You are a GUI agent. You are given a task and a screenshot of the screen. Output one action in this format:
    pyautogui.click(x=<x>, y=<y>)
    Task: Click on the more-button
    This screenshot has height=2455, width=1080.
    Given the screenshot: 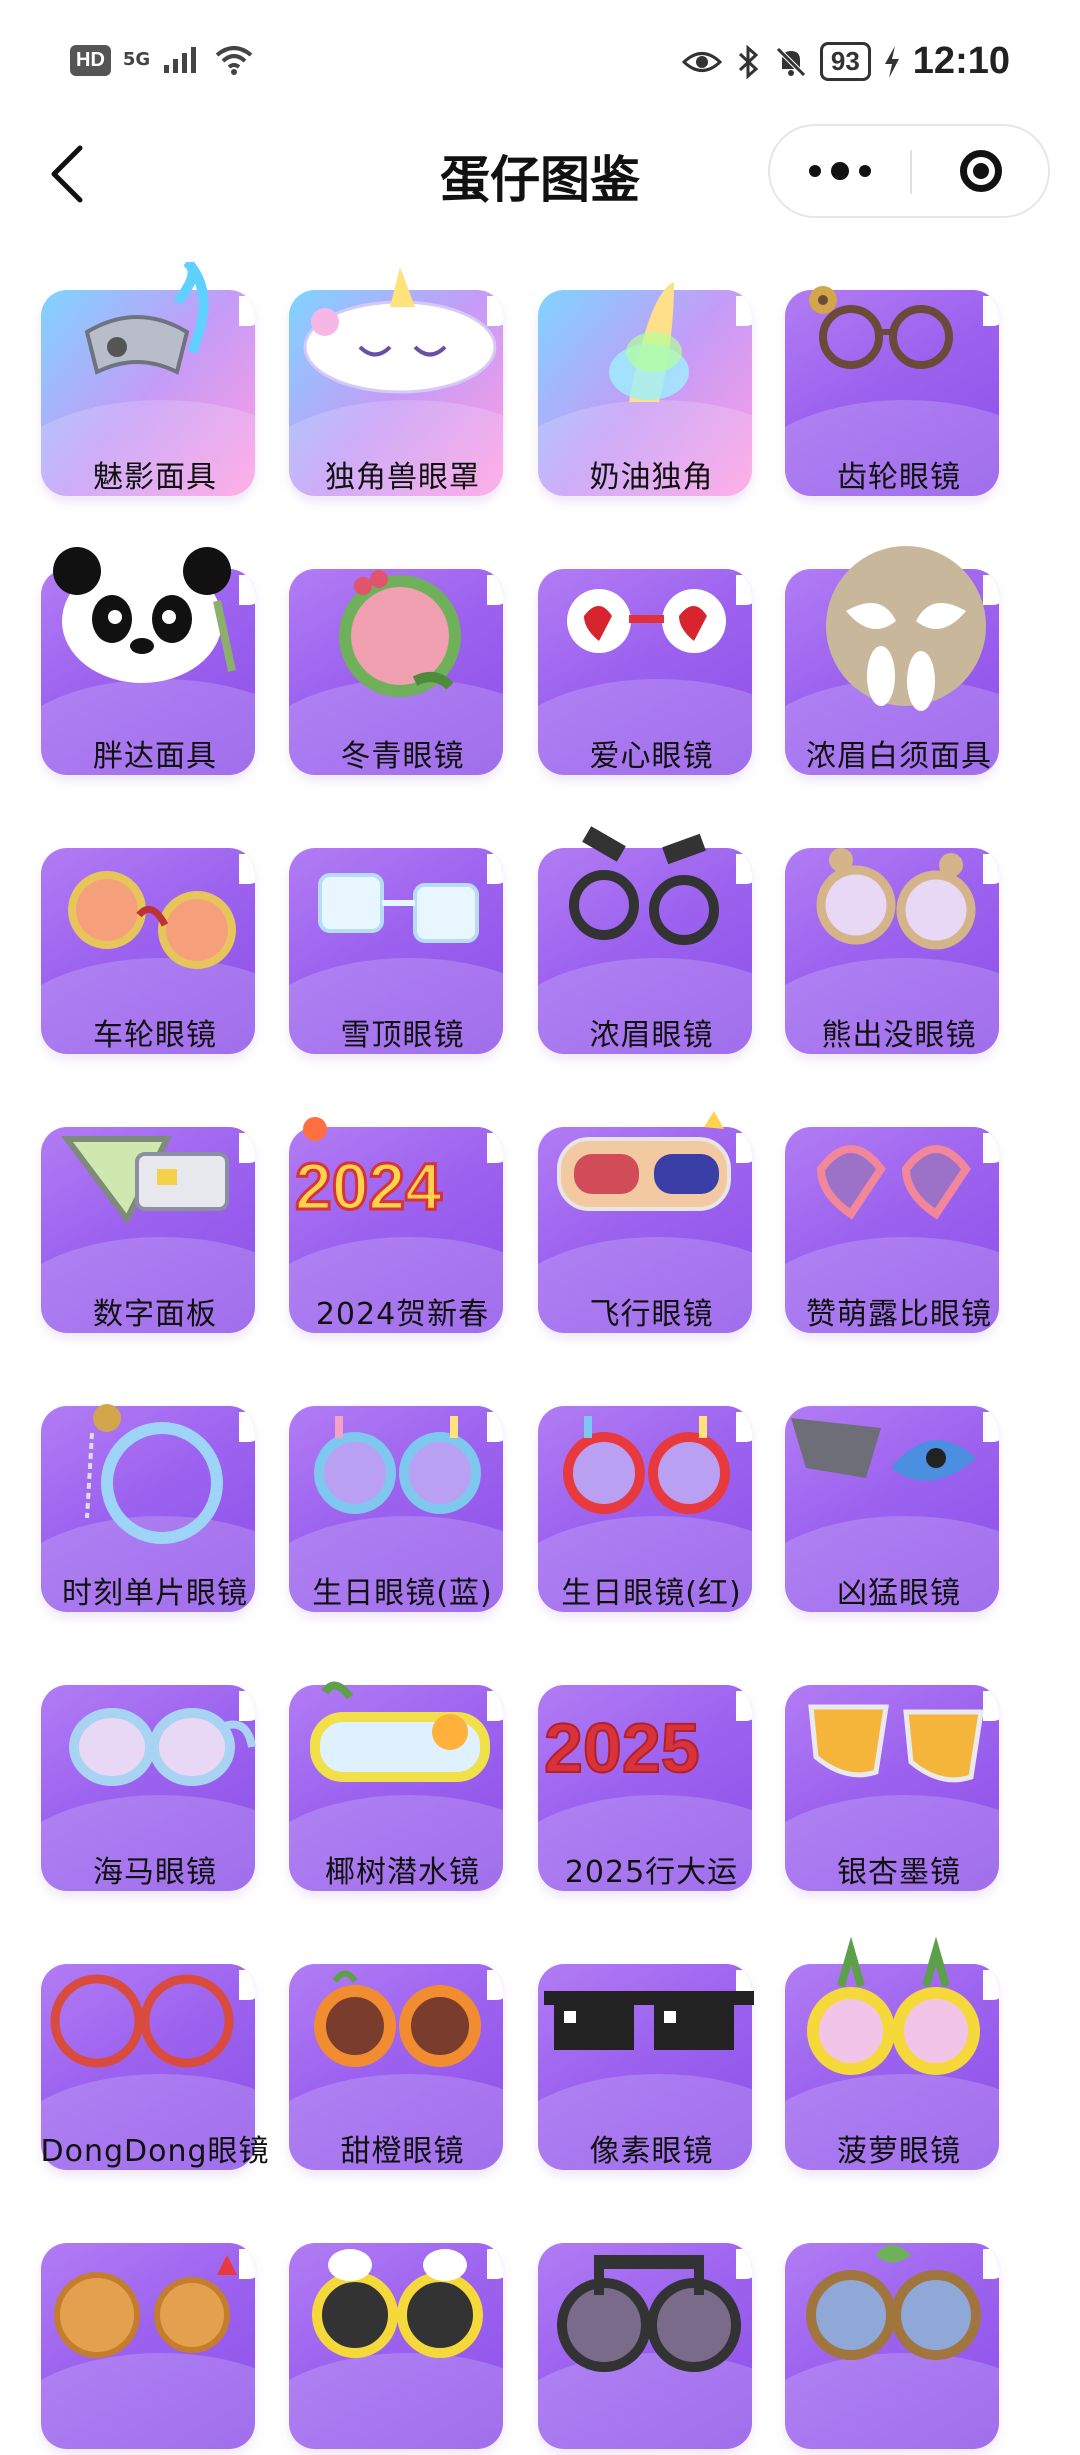 What is the action you would take?
    pyautogui.click(x=840, y=171)
    